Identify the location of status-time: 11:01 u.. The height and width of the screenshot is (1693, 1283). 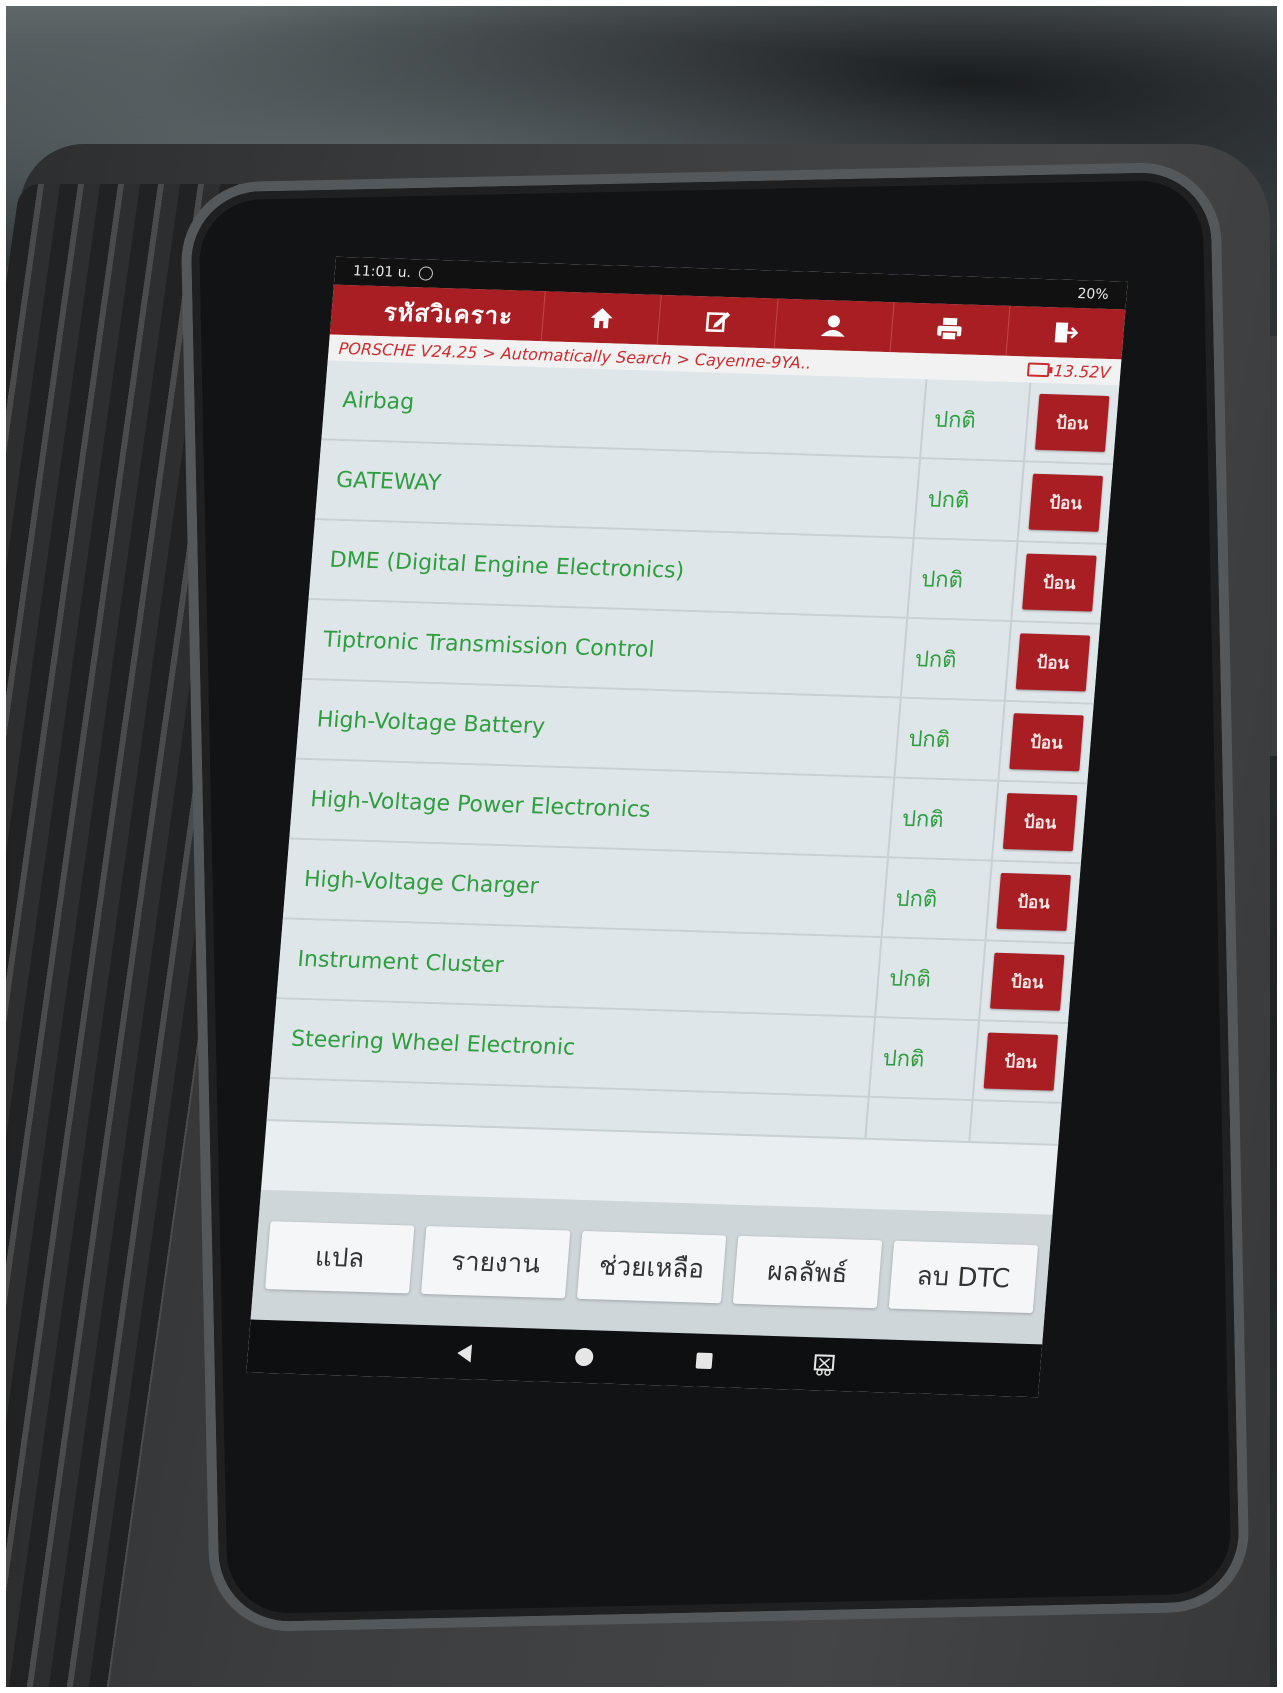
(382, 272).